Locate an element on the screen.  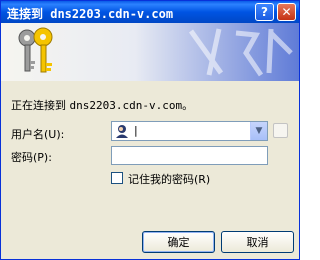
password-label: 密码(P): is located at coordinates (31, 157).